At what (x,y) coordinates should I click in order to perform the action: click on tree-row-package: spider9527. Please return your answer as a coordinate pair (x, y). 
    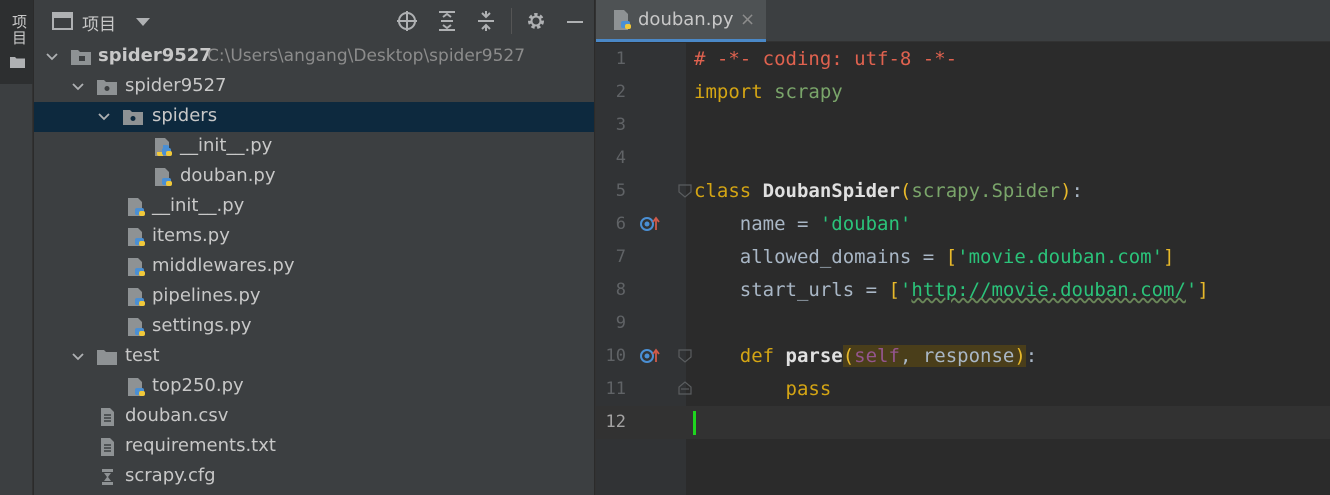
    Looking at the image, I should click on (314, 87).